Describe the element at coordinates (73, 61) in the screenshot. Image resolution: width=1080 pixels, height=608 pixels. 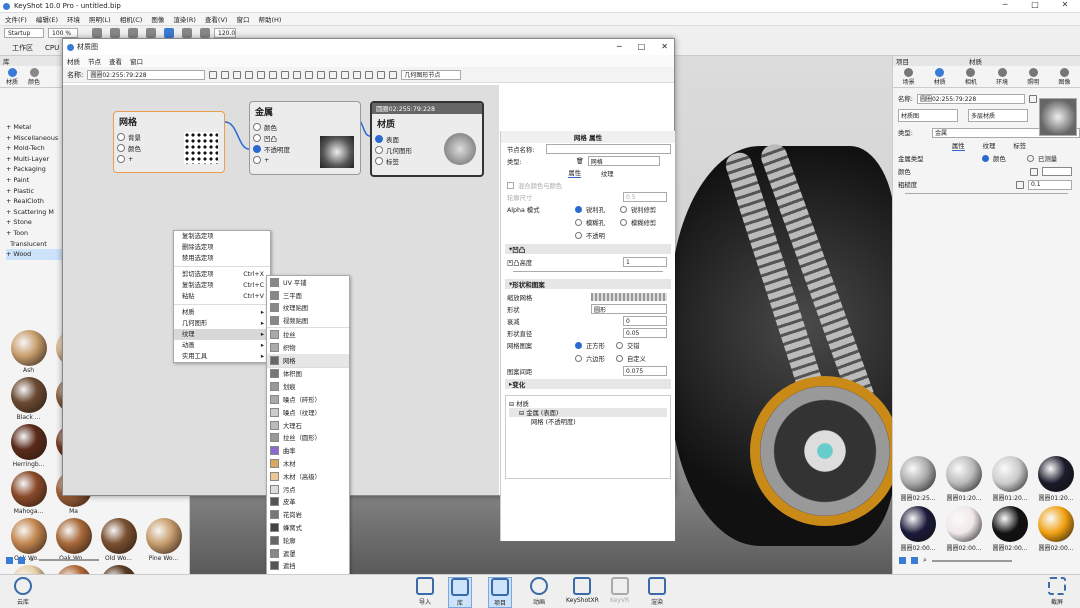
I see `menu-material: 材质` at that location.